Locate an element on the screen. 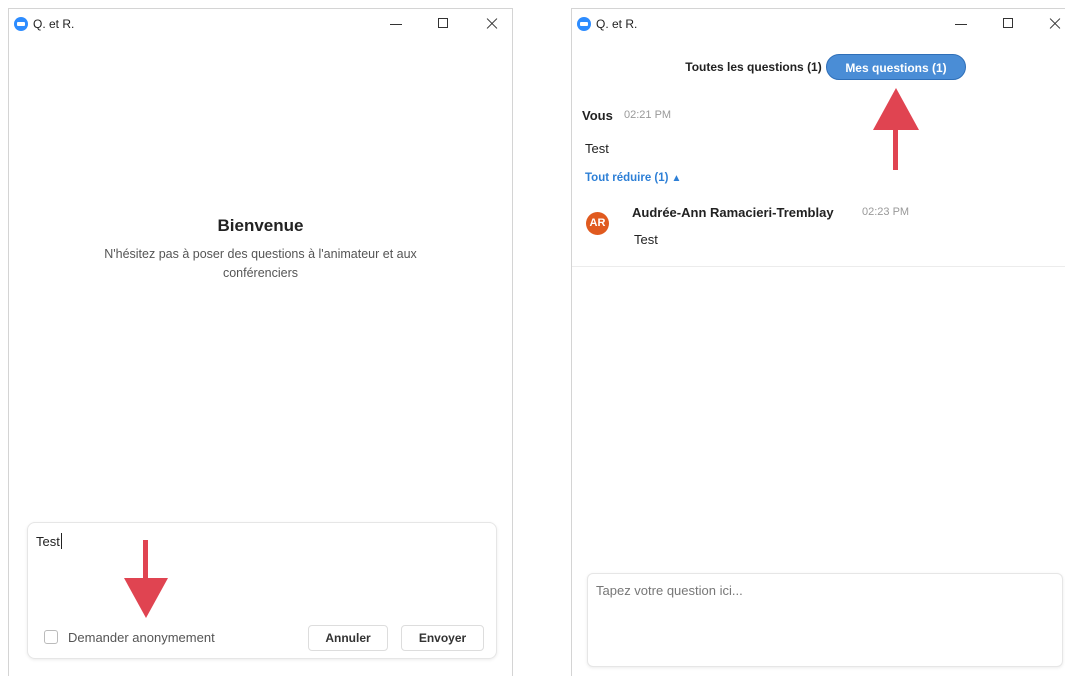  chevron-up-icon: ▲ is located at coordinates (676, 178).